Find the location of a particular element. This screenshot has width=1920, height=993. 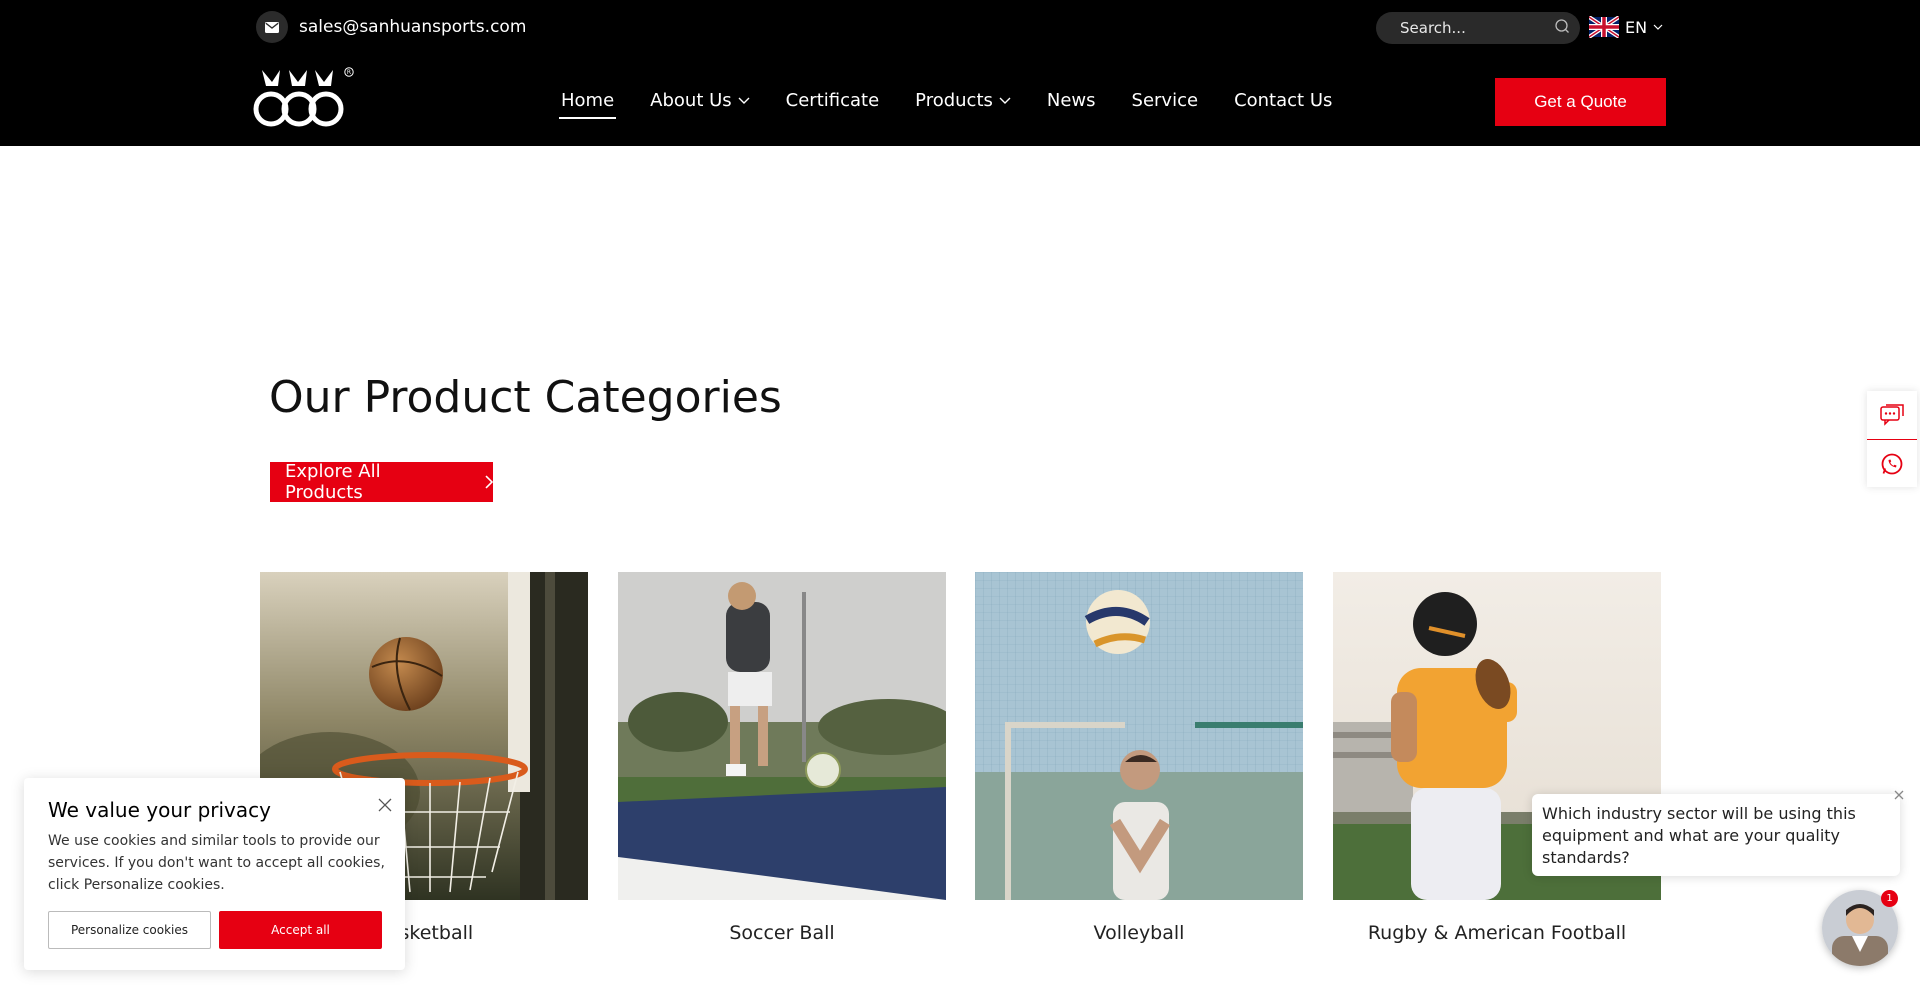

uk-flag-icon is located at coordinates (1604, 27).